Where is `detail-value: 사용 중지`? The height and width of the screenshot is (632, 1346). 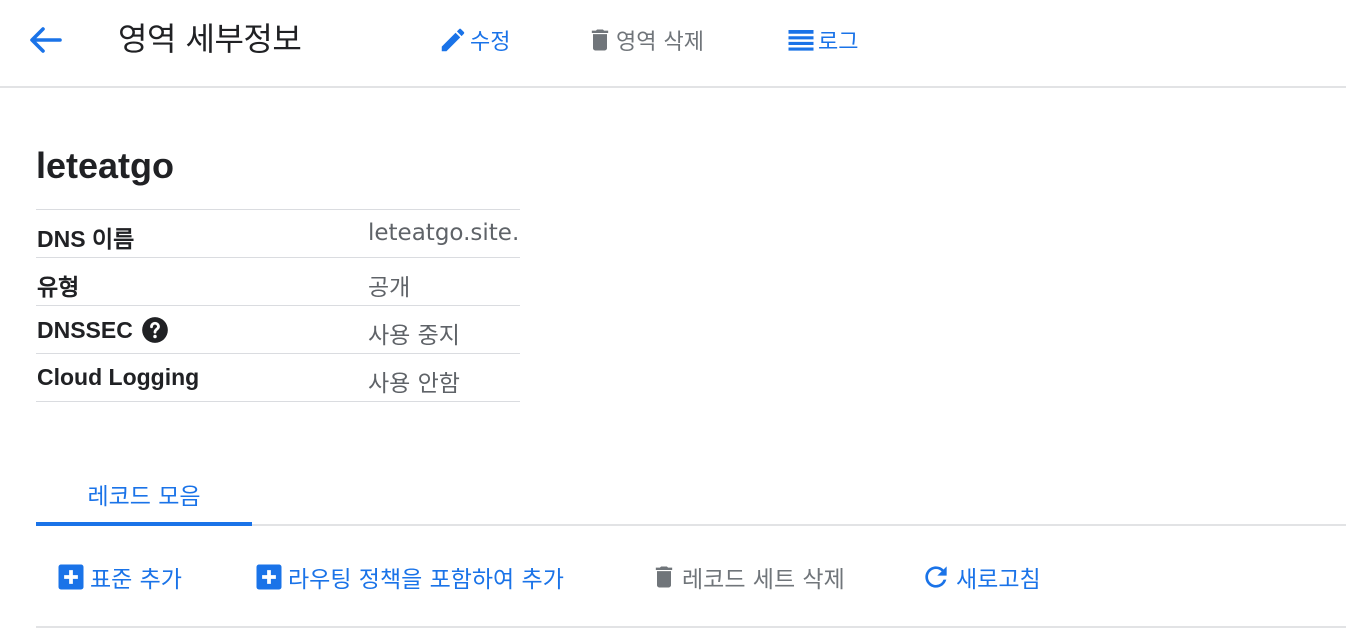 detail-value: 사용 중지 is located at coordinates (414, 336).